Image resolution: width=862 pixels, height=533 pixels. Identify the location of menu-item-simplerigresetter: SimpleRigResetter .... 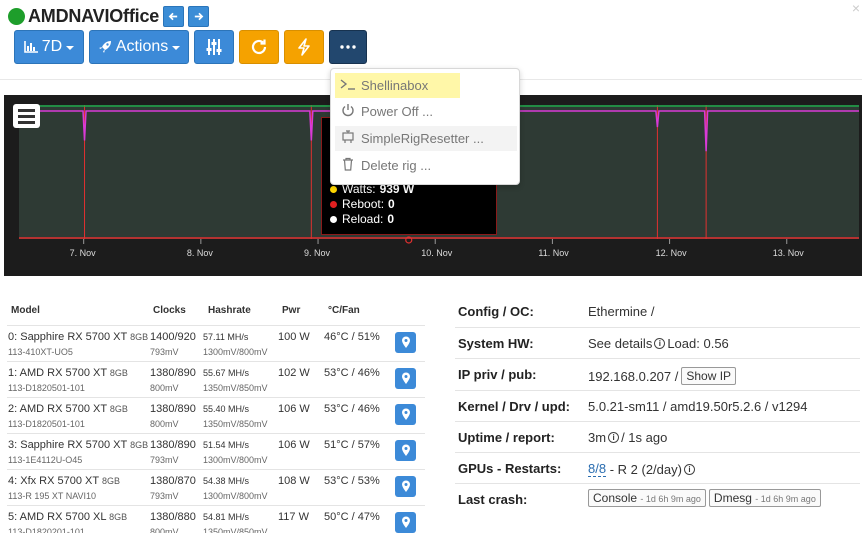
(426, 138).